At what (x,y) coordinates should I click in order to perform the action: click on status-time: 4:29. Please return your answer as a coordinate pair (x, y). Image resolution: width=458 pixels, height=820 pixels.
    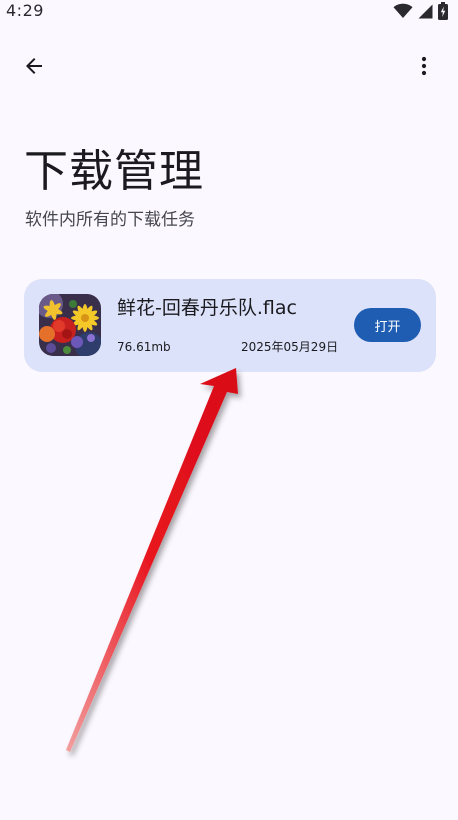
    Looking at the image, I should click on (25, 10).